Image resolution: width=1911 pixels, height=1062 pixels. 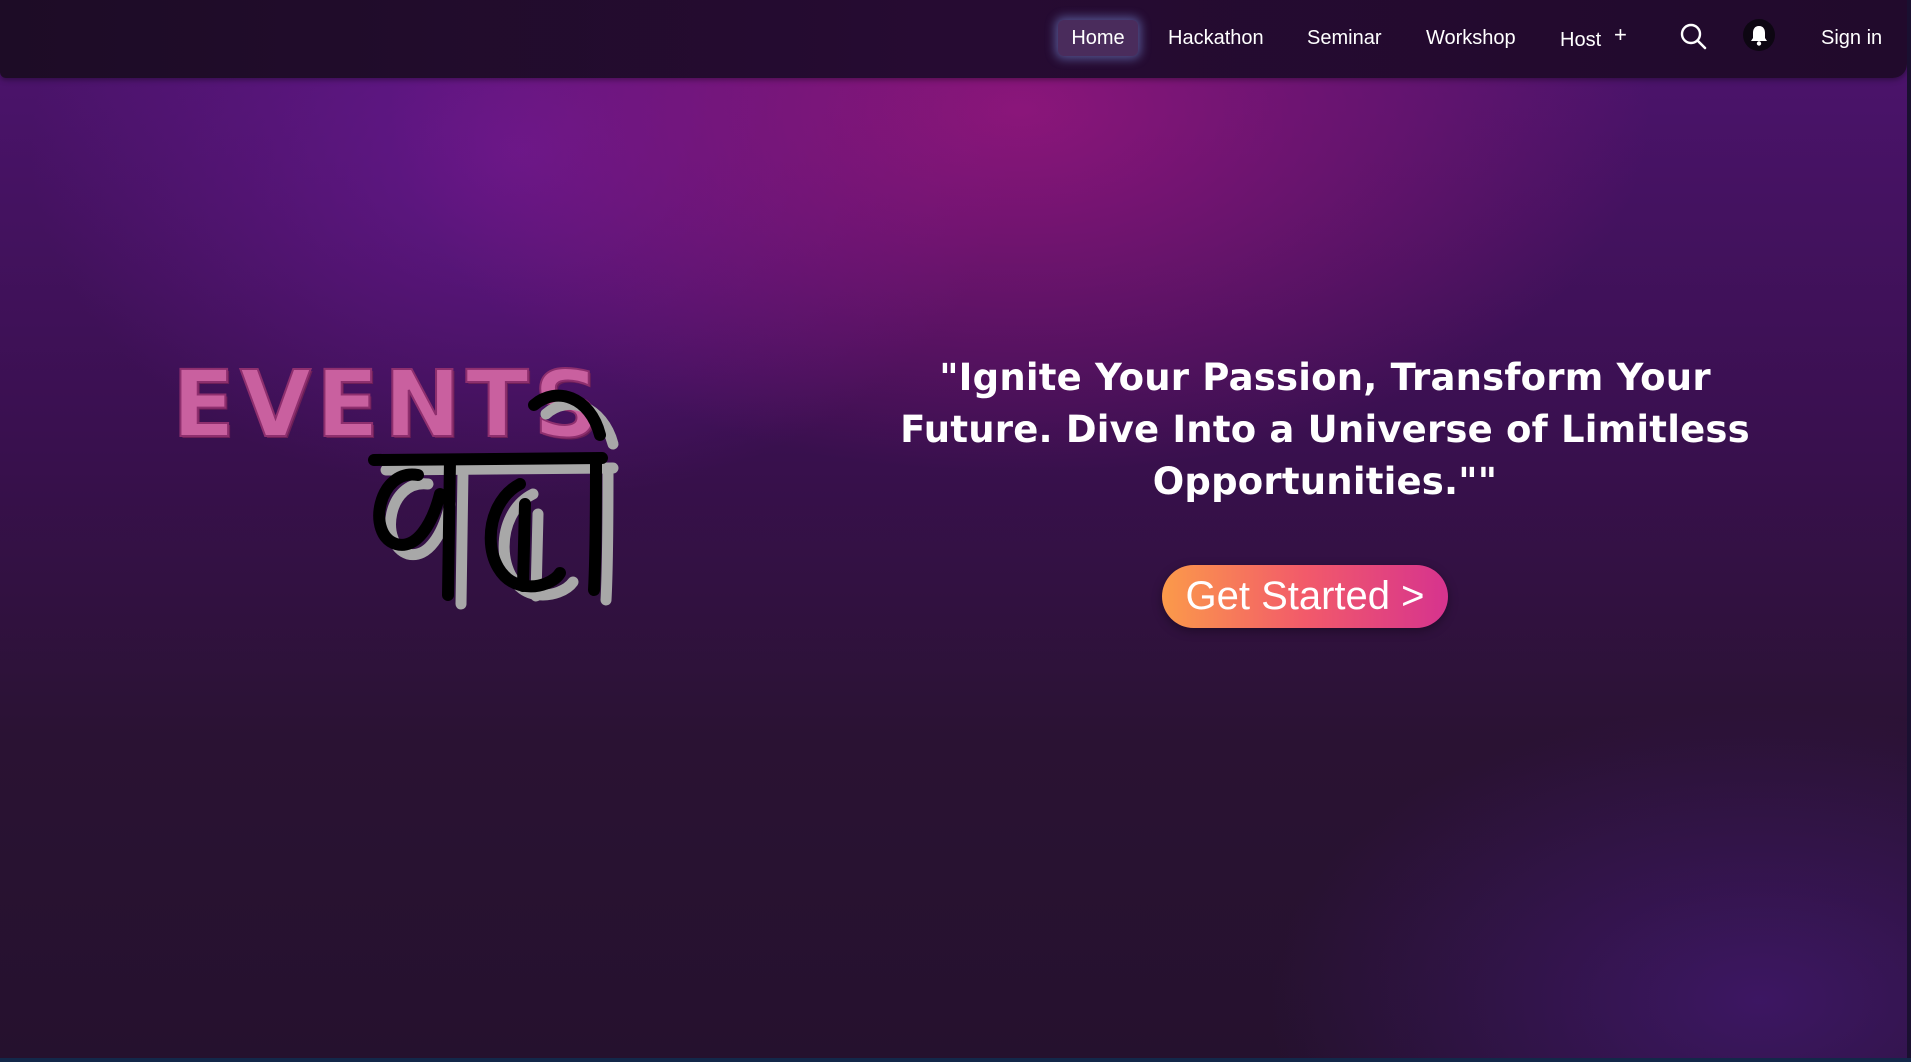 I want to click on search-icon, so click(x=1693, y=36).